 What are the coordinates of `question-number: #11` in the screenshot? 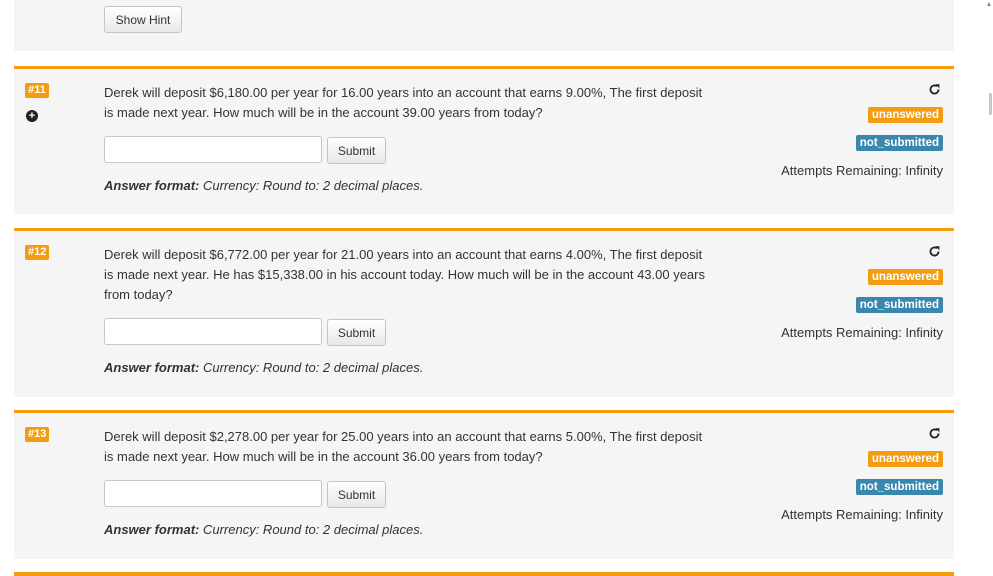 It's located at (37, 90).